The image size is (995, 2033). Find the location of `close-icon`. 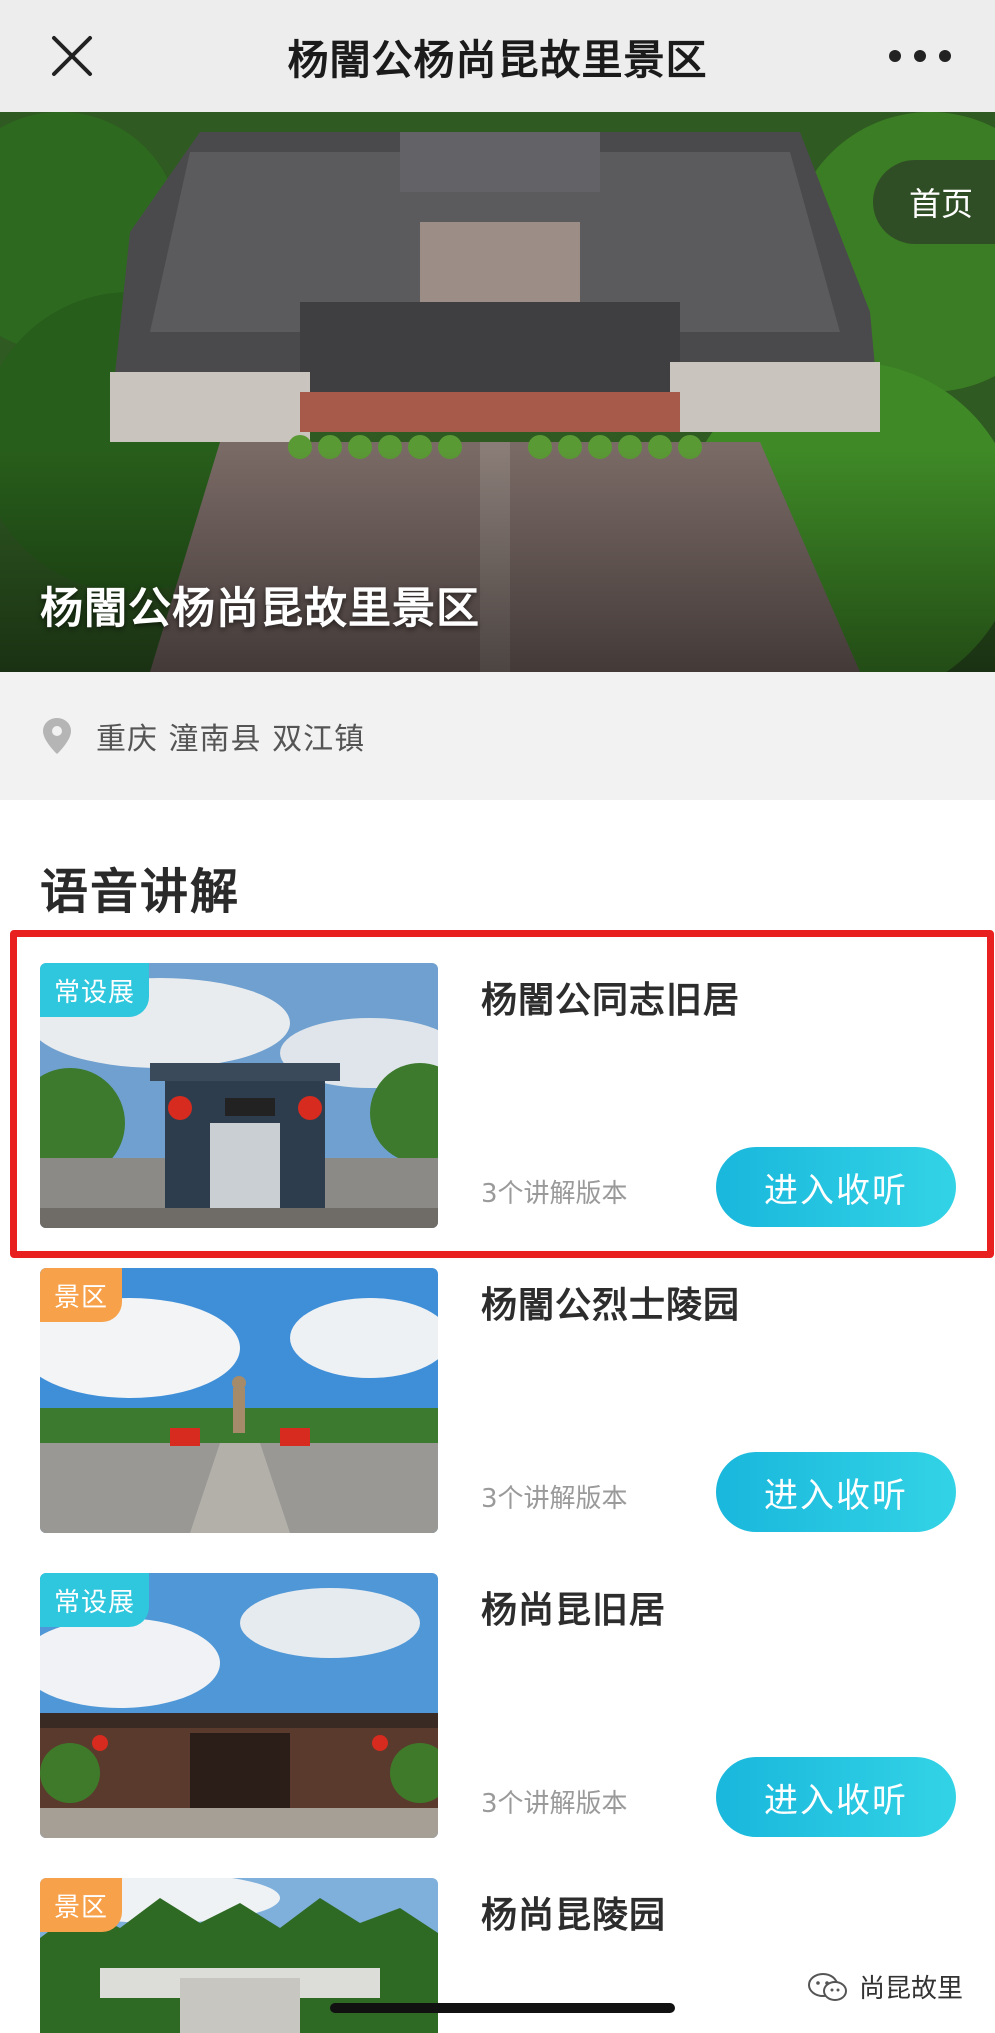

close-icon is located at coordinates (72, 56).